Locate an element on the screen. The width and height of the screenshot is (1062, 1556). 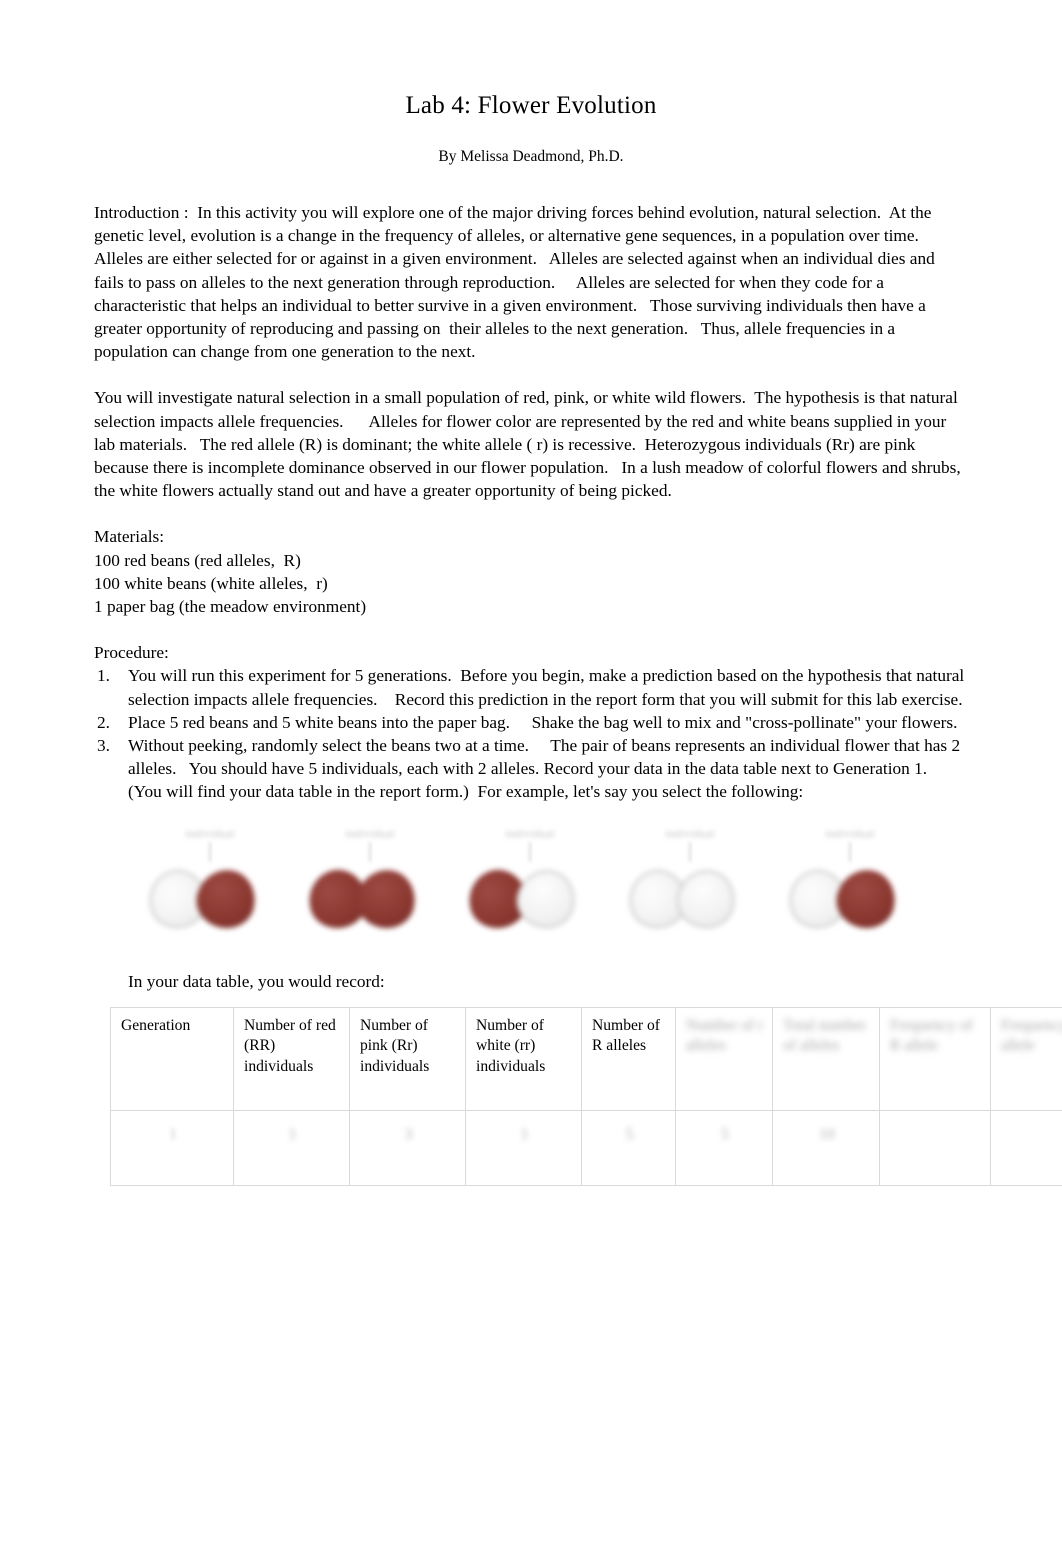
page-title: Lab 4: Flower Evolution is located at coordinates (531, 105).